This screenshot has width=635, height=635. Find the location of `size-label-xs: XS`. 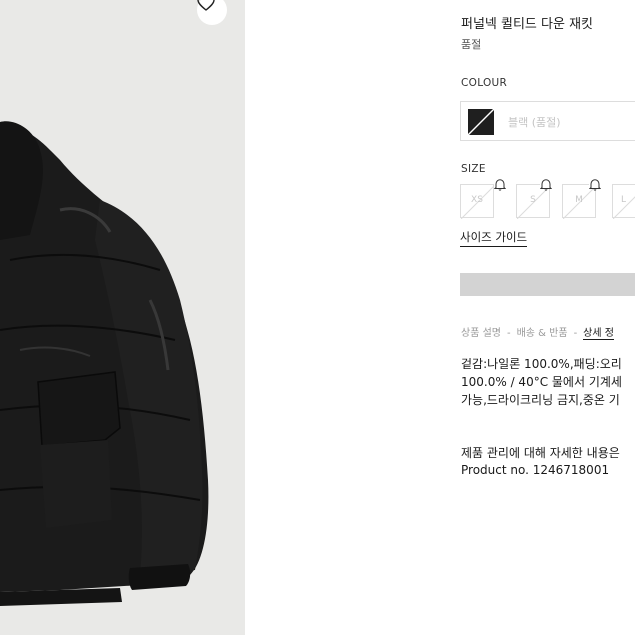

size-label-xs: XS is located at coordinates (477, 200).